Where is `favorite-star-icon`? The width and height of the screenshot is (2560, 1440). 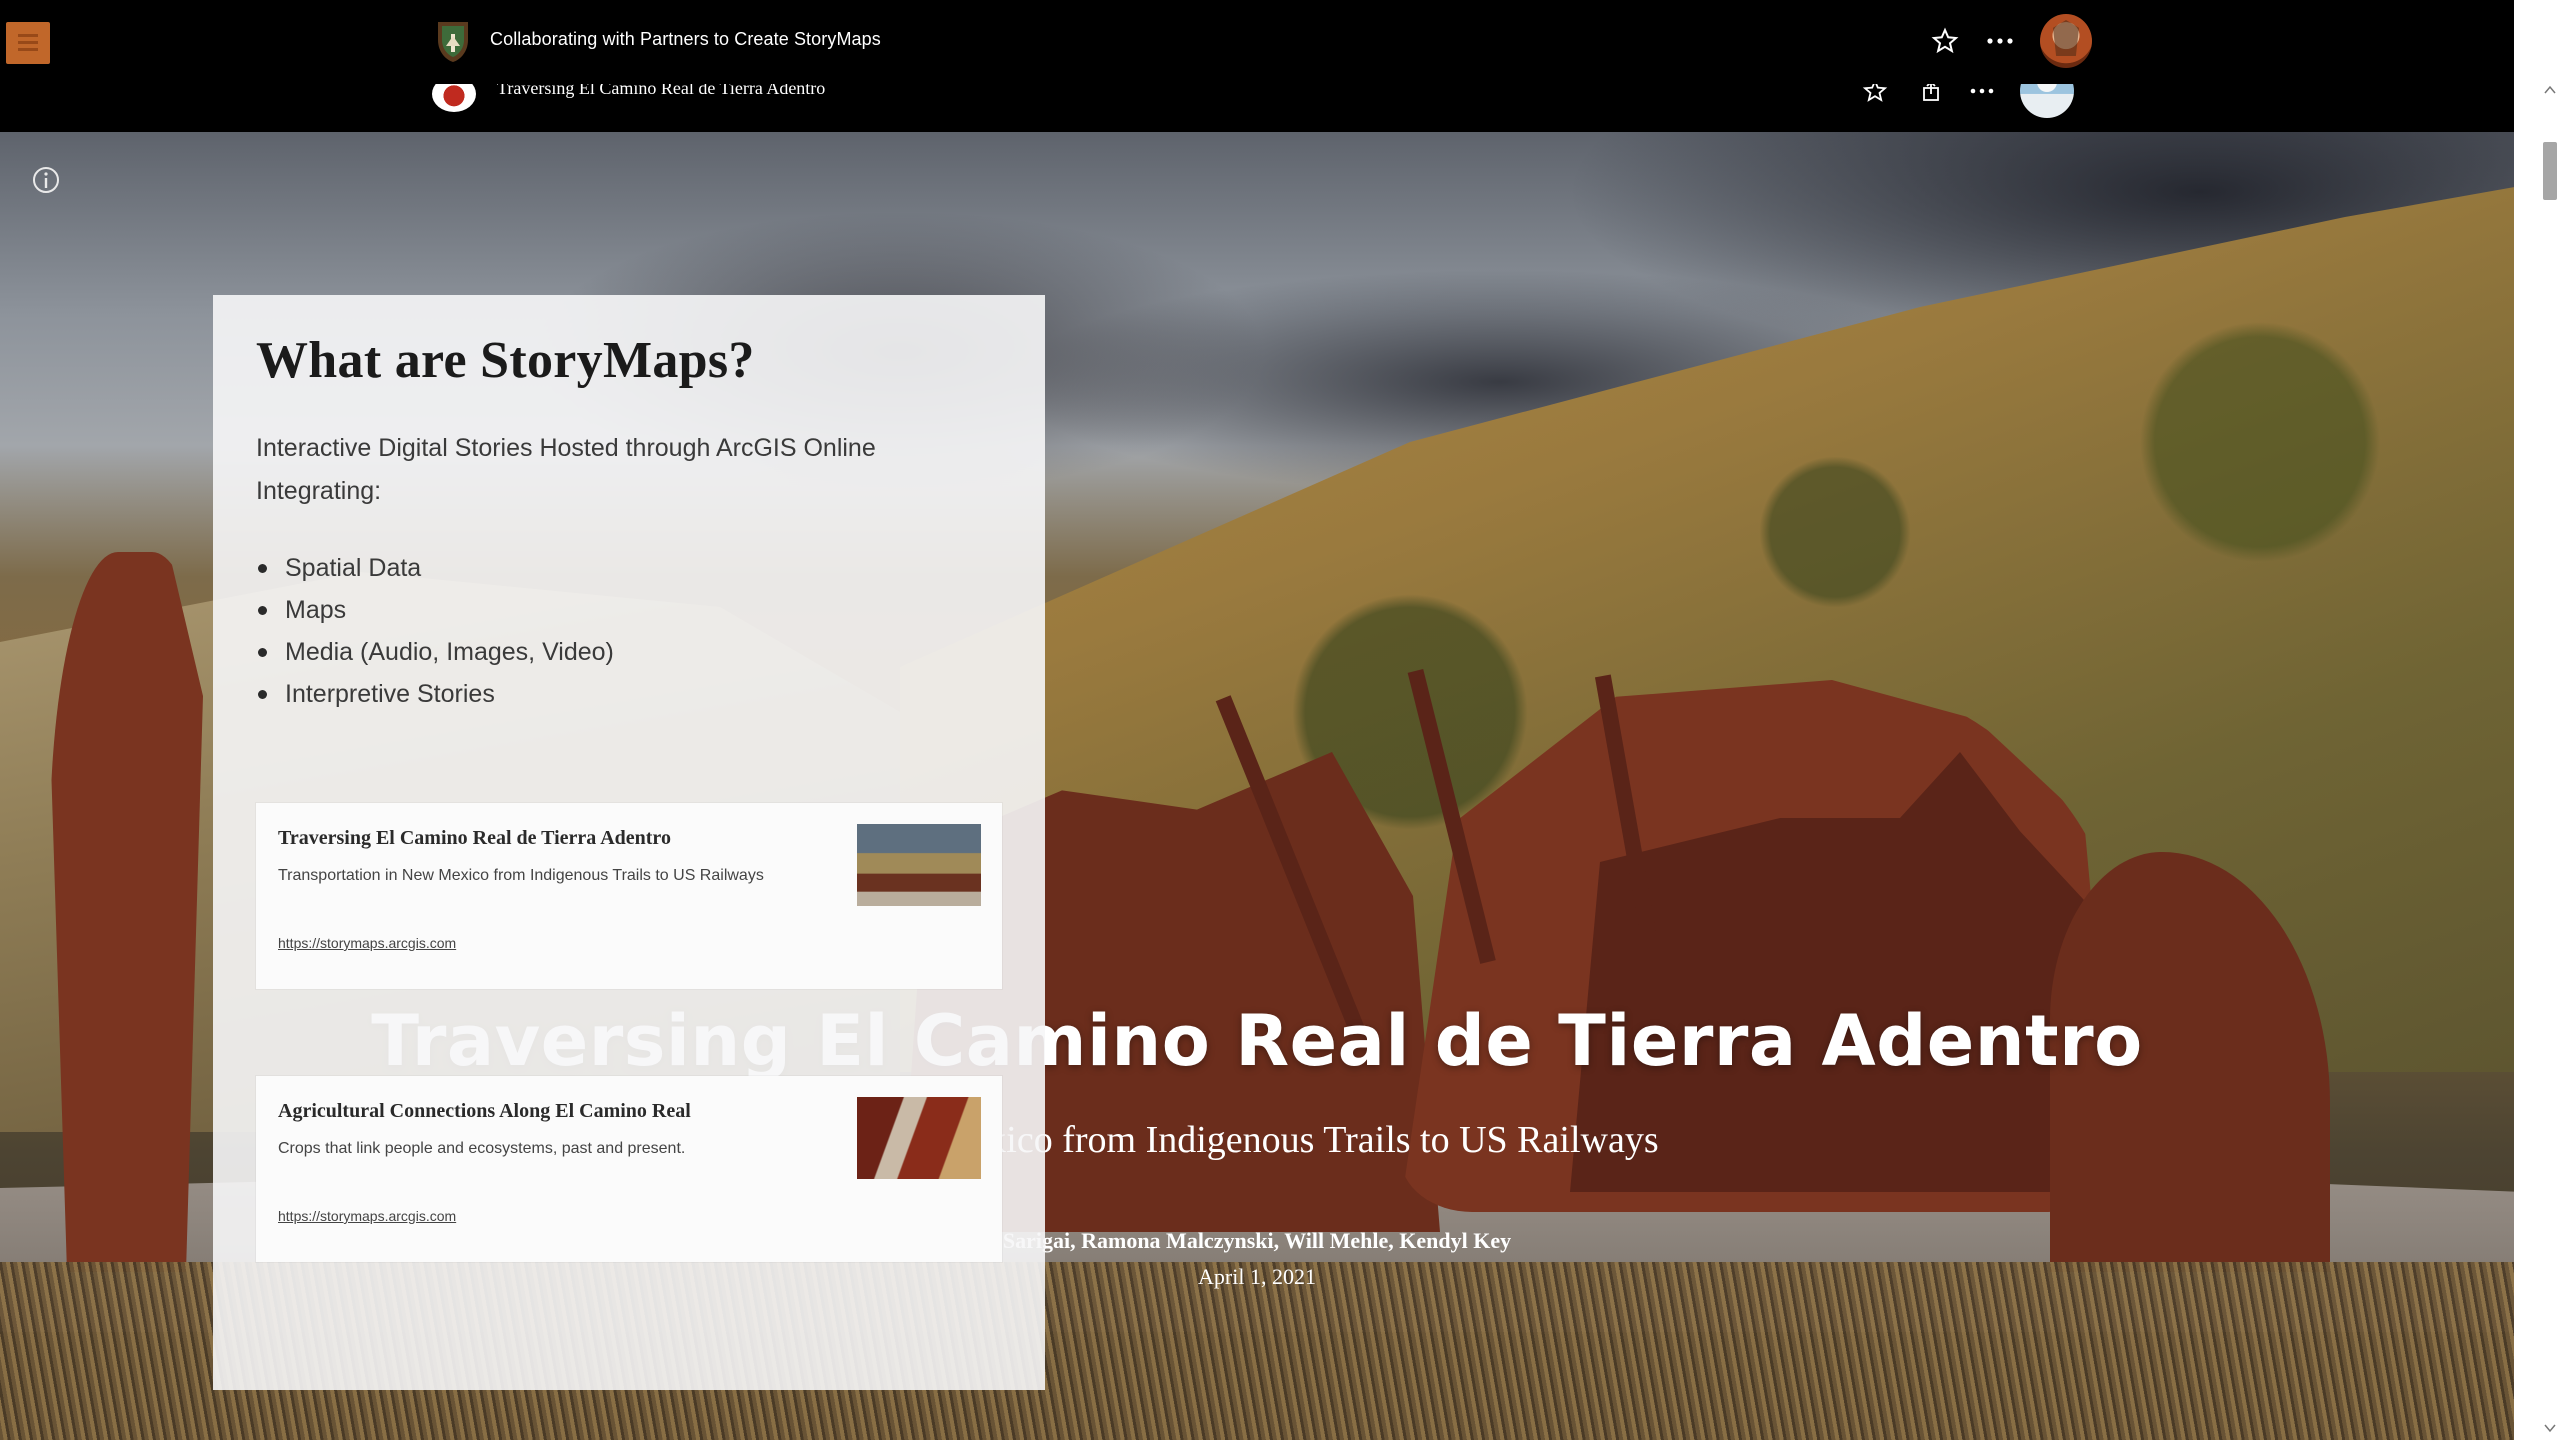 favorite-star-icon is located at coordinates (1945, 41).